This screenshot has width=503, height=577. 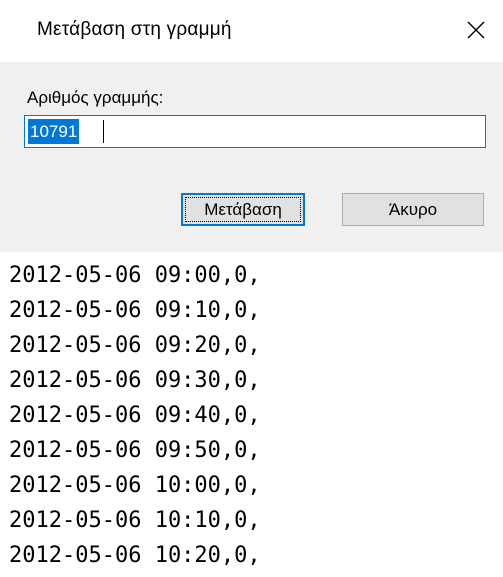 I want to click on editor-line: 2012-05-06 09:20,0,, so click(x=135, y=345).